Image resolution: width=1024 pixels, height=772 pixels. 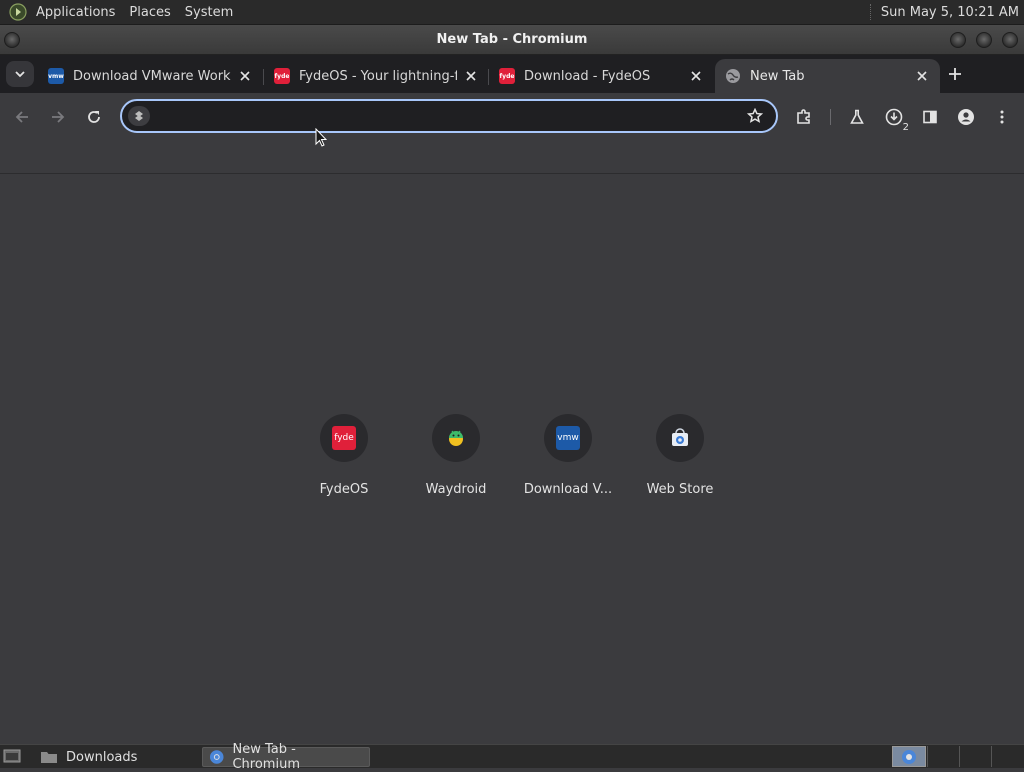 I want to click on star-icon, so click(x=755, y=115).